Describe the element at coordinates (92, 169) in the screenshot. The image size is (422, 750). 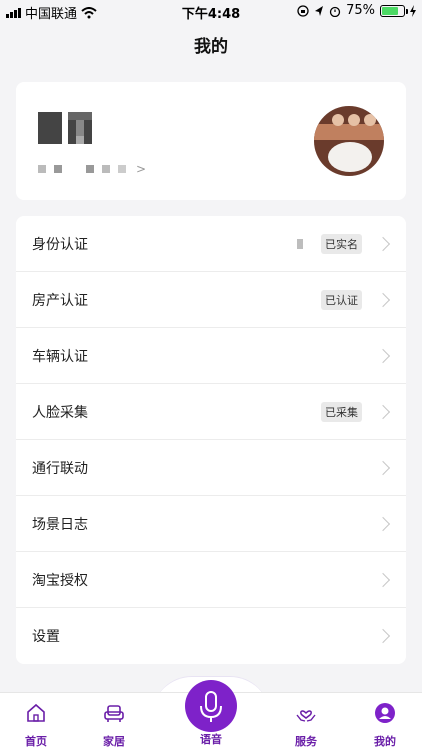
I see `user-subtitle-mosaic: >` at that location.